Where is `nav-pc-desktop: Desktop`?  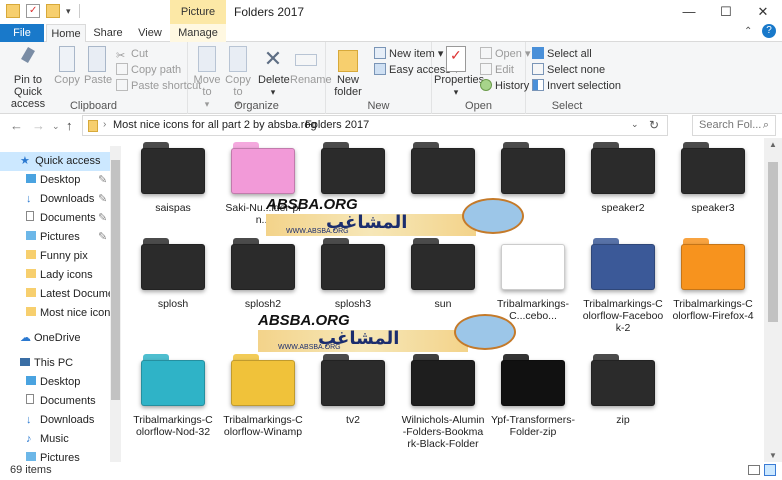 nav-pc-desktop: Desktop is located at coordinates (53, 382).